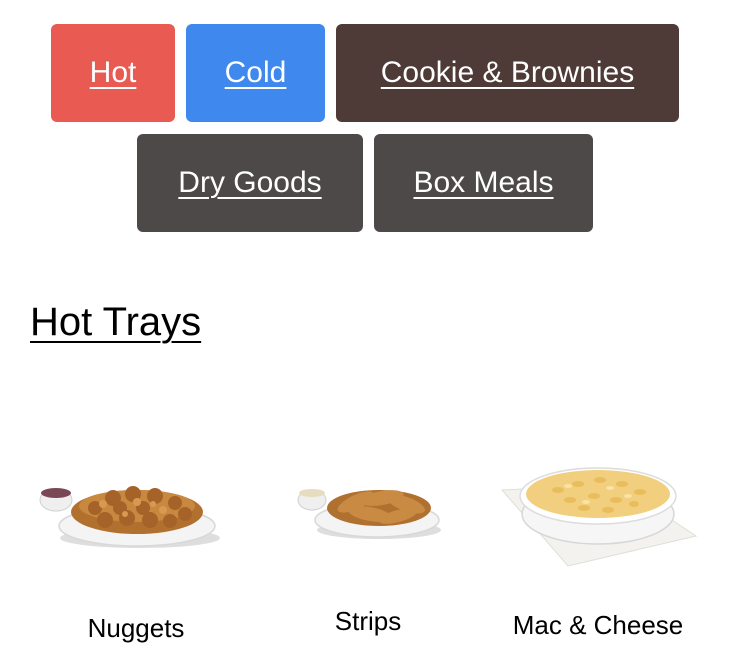 The height and width of the screenshot is (662, 732). Describe the element at coordinates (115, 322) in the screenshot. I see `section-title: Hot Trays` at that location.